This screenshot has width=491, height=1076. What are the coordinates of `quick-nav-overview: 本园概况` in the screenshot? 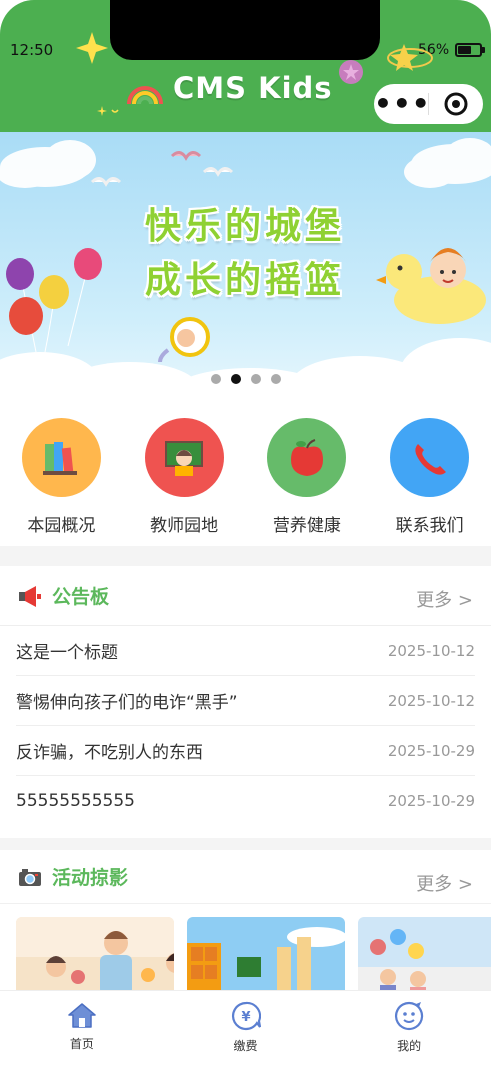 It's located at (61, 473).